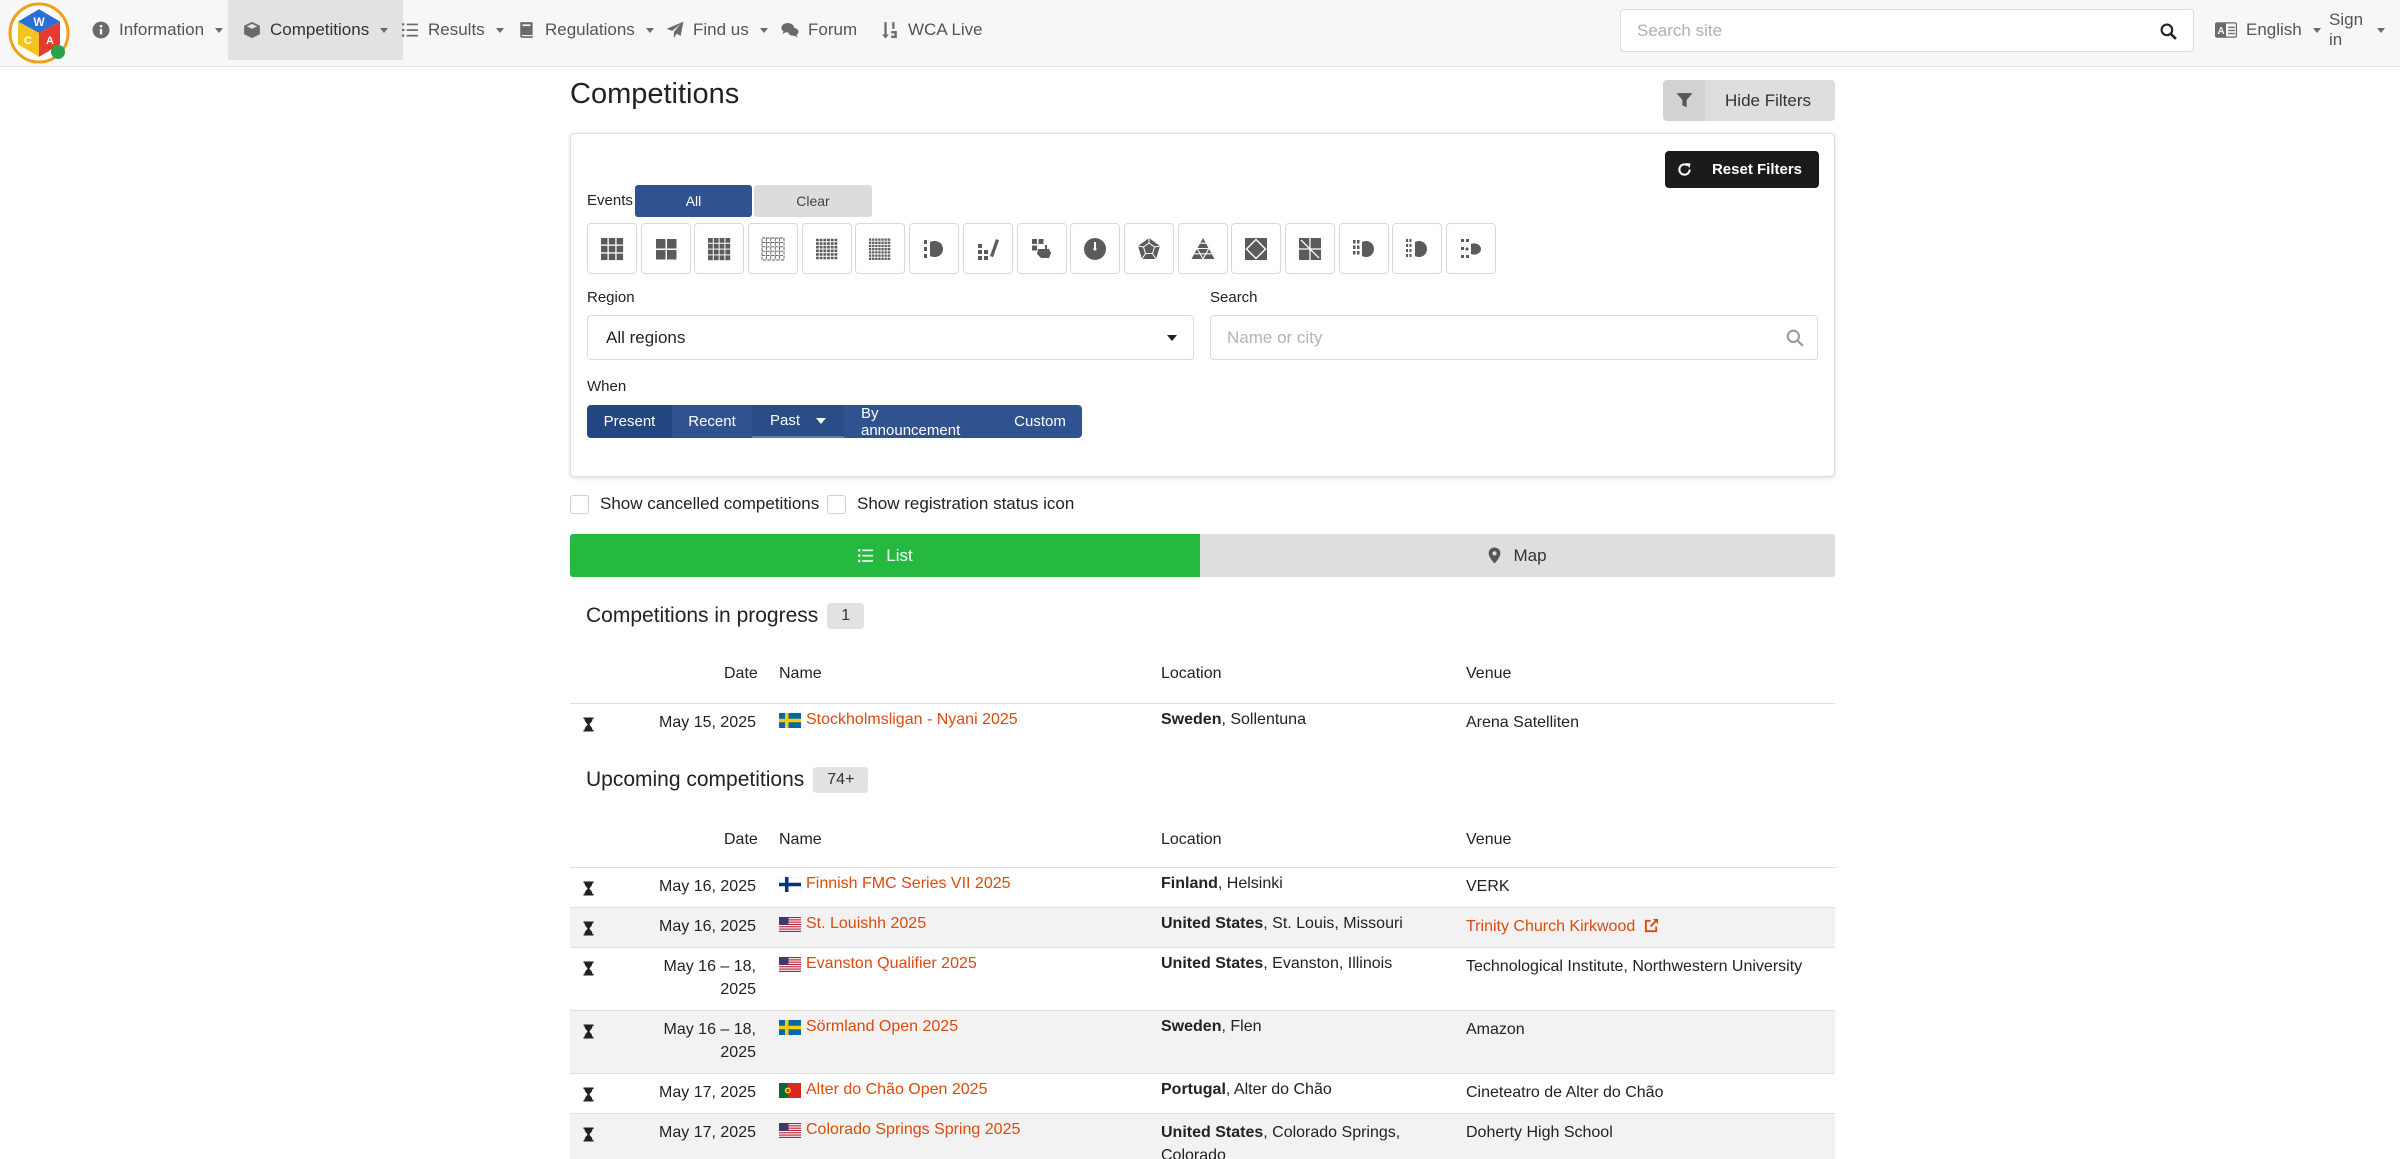 Image resolution: width=2400 pixels, height=1159 pixels. Describe the element at coordinates (790, 1090) in the screenshot. I see `flag-portugal-icon` at that location.